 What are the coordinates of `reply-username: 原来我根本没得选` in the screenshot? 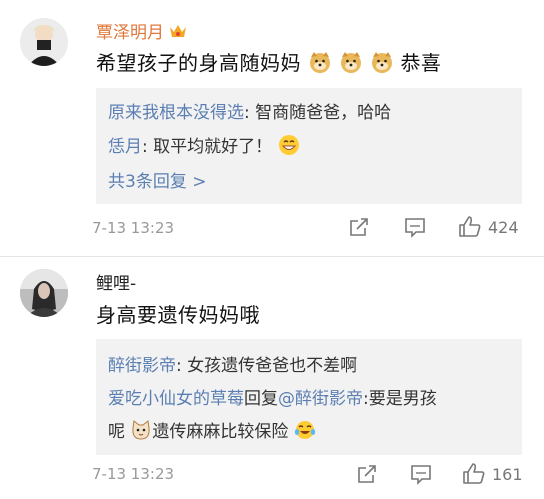 It's located at (176, 113).